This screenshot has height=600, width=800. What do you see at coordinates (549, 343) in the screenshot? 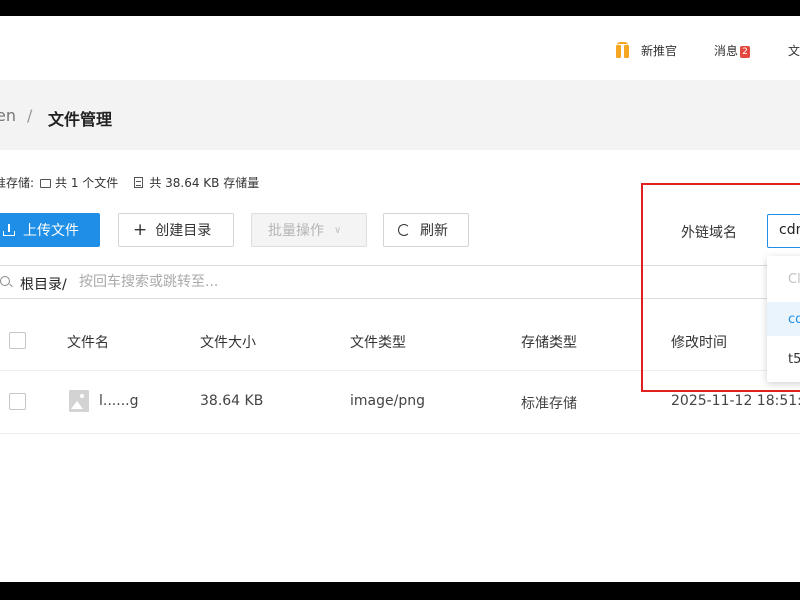
I see `column-header-storage: 存储类型` at bounding box center [549, 343].